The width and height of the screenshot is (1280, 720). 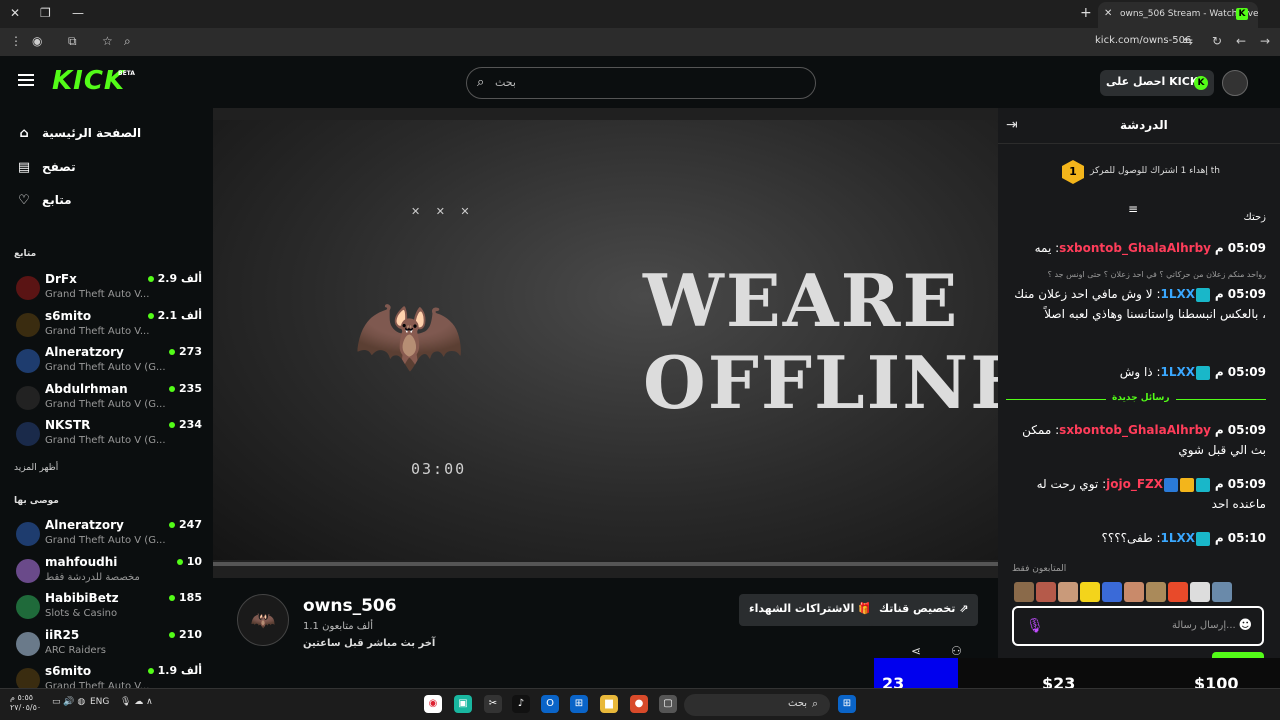 I want to click on beta-label: BETA, so click(x=126, y=73).